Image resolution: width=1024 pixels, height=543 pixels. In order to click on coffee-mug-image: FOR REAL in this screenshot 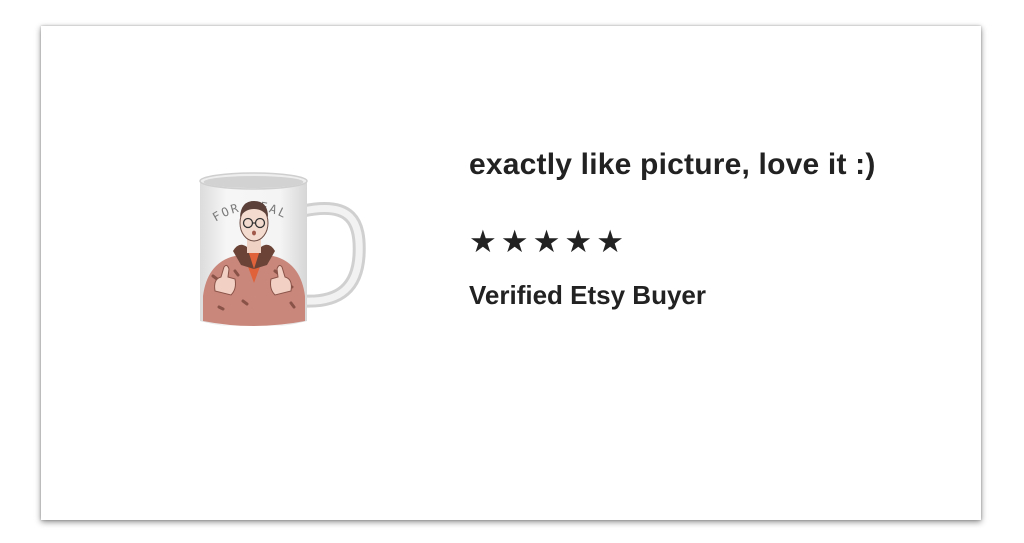, I will do `click(282, 250)`.